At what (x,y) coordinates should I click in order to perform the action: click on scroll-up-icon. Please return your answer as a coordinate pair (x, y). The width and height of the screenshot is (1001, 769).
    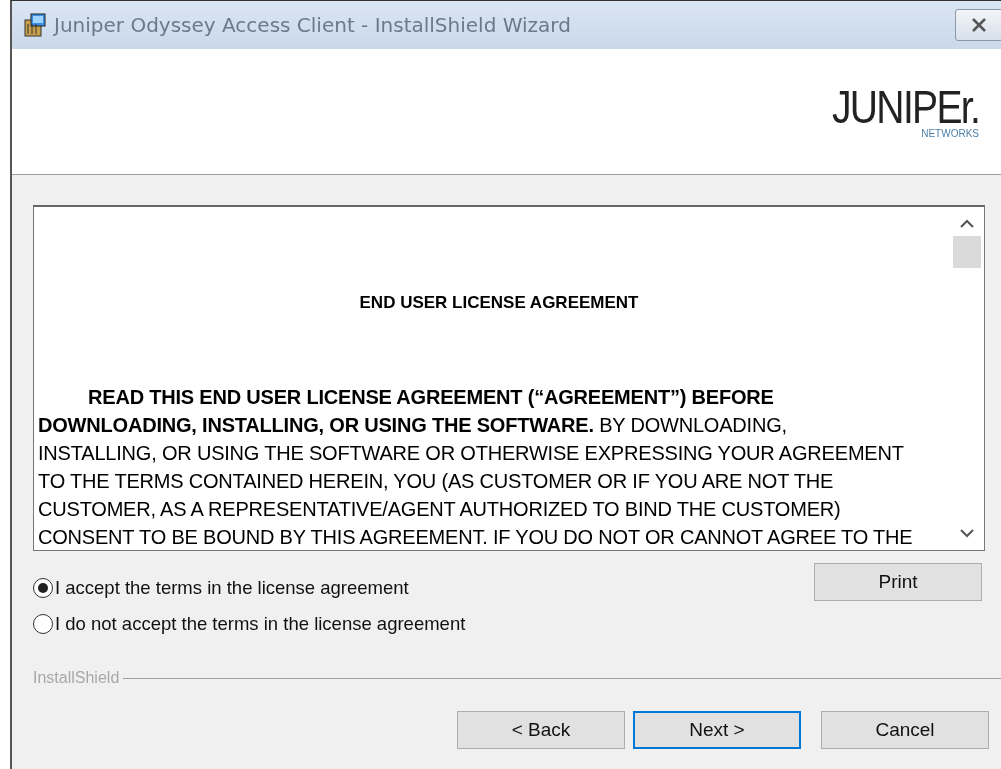
    Looking at the image, I should click on (967, 223).